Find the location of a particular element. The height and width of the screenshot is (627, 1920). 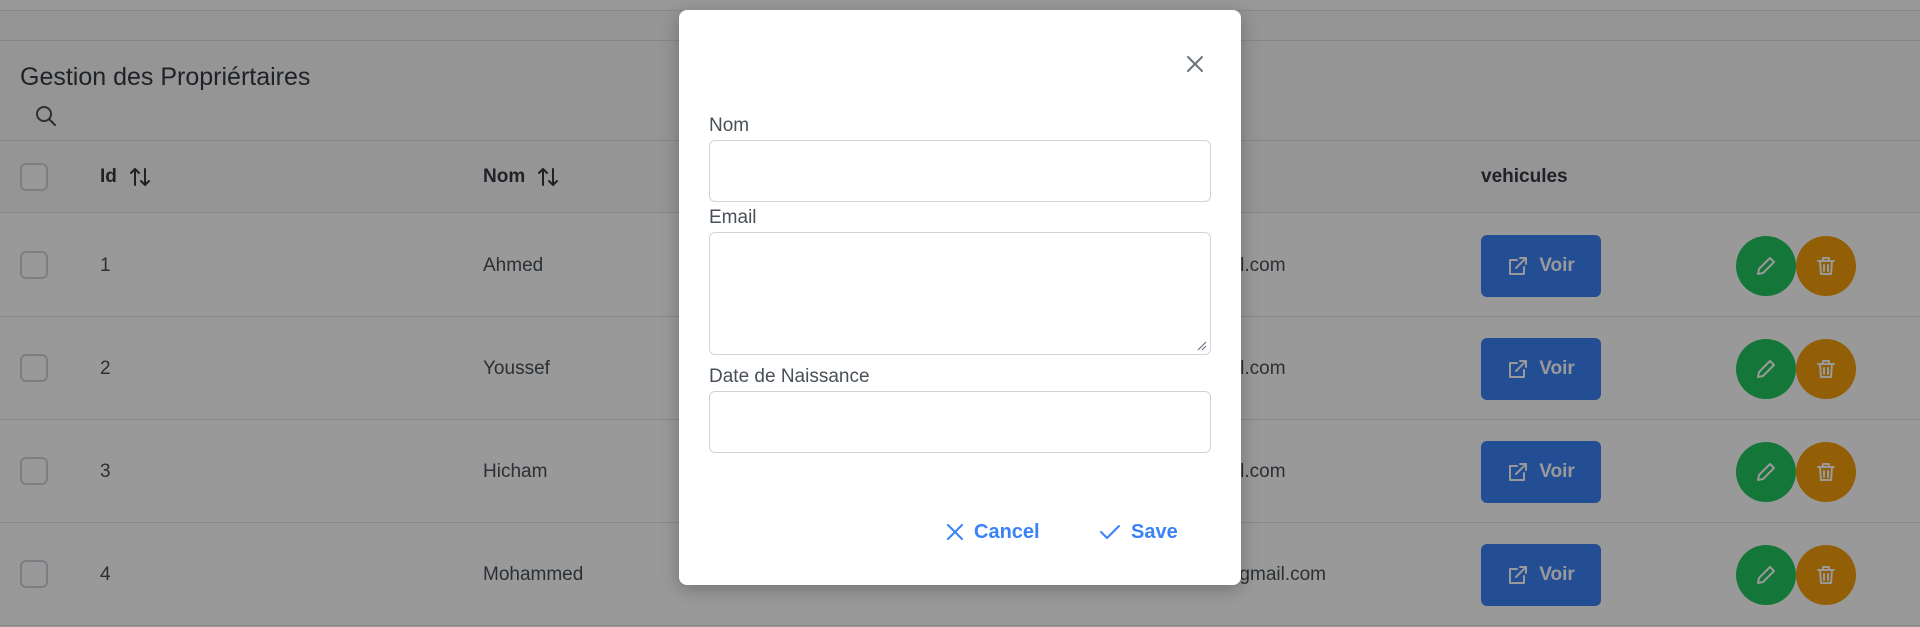

email-textarea is located at coordinates (960, 293).